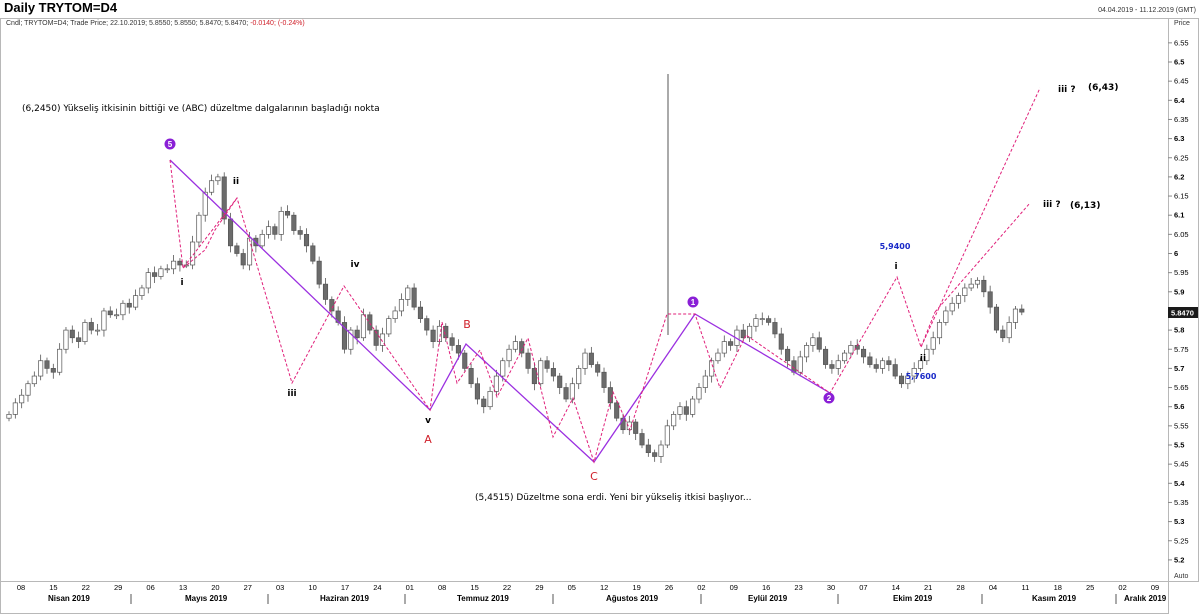 The height and width of the screenshot is (615, 1200). What do you see at coordinates (410, 587) in the screenshot?
I see `x-tick-label: 01` at bounding box center [410, 587].